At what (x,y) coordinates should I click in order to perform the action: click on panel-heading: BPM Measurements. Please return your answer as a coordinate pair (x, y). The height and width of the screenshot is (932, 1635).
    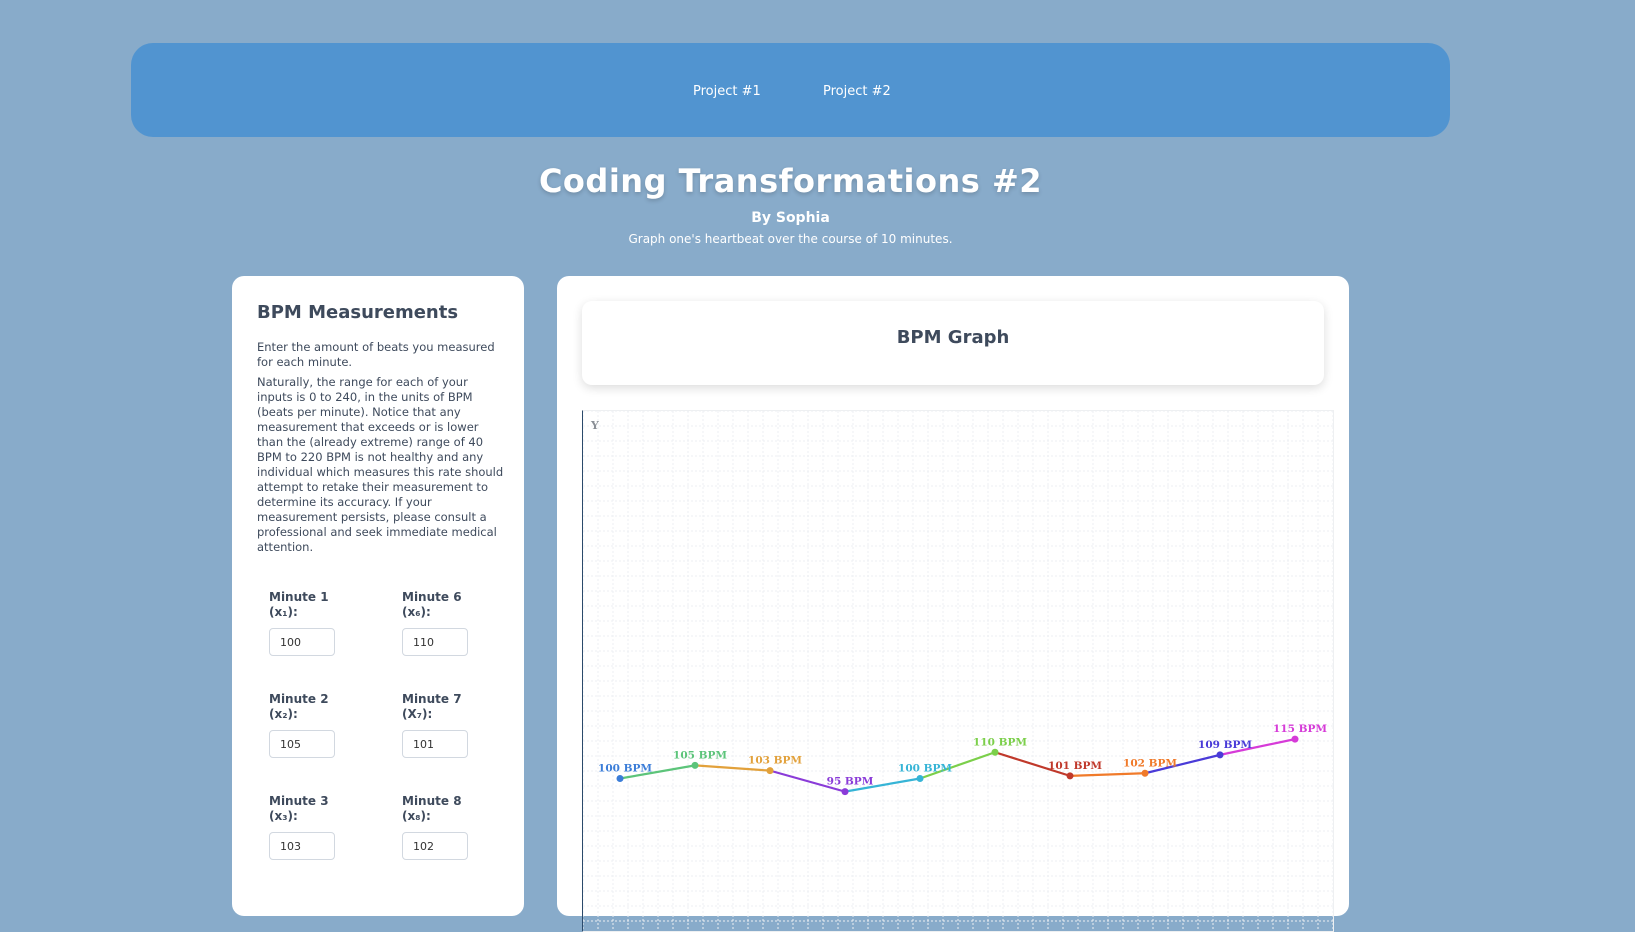
    Looking at the image, I should click on (358, 312).